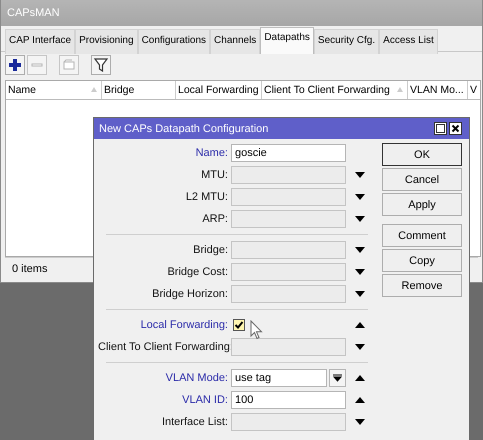  What do you see at coordinates (288, 153) in the screenshot?
I see `input-field: goscie` at bounding box center [288, 153].